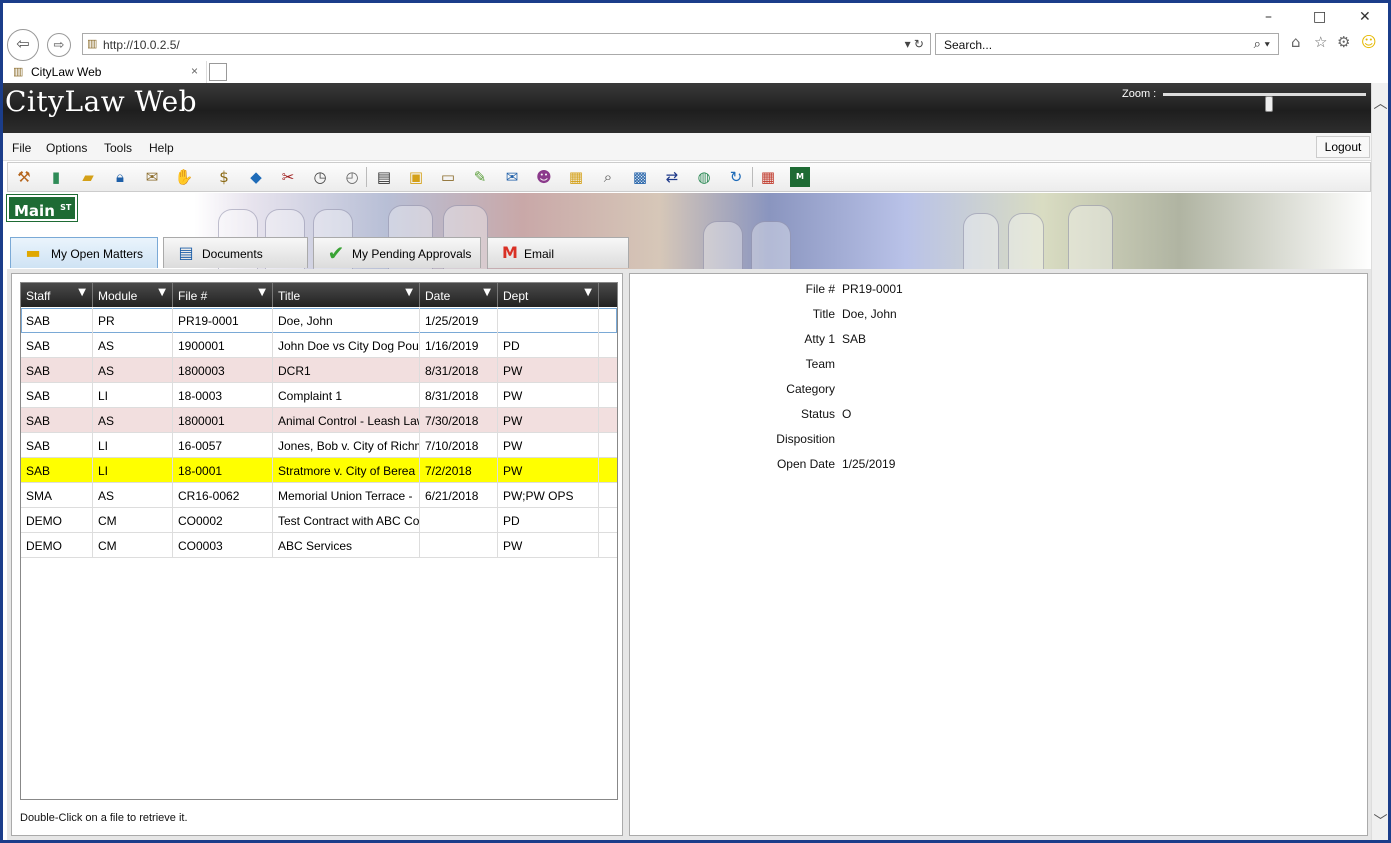 This screenshot has width=1391, height=843. What do you see at coordinates (608, 177) in the screenshot?
I see `search-doc-icon: ⌕` at bounding box center [608, 177].